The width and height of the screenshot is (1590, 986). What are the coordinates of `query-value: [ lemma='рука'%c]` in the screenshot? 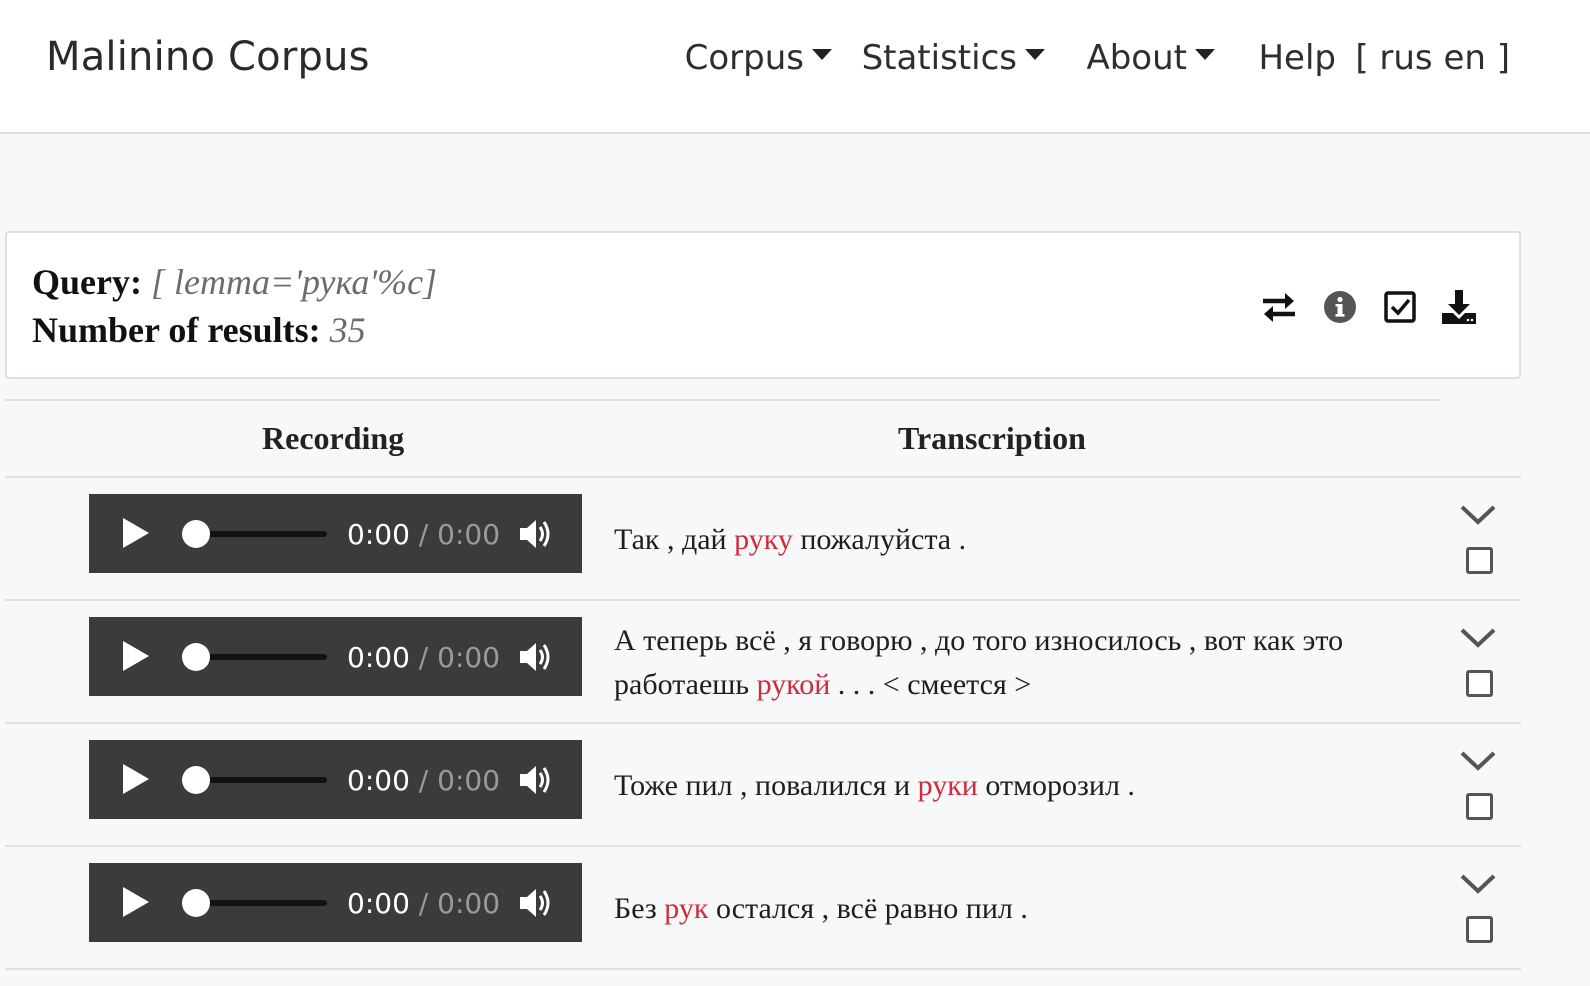 It's located at (294, 282).